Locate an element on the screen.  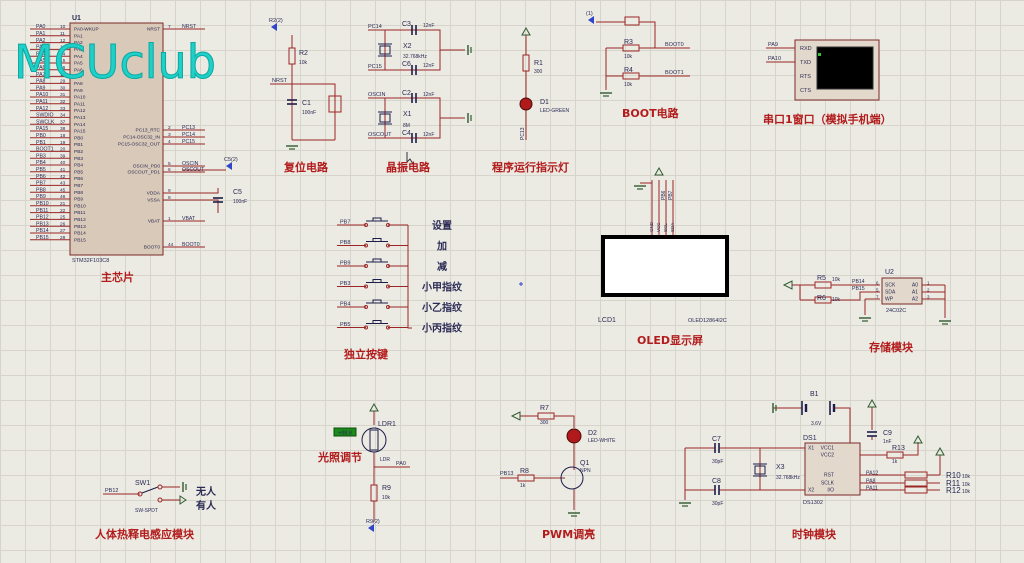
rtc-net-label: PA12 is located at coordinates (872, 474).